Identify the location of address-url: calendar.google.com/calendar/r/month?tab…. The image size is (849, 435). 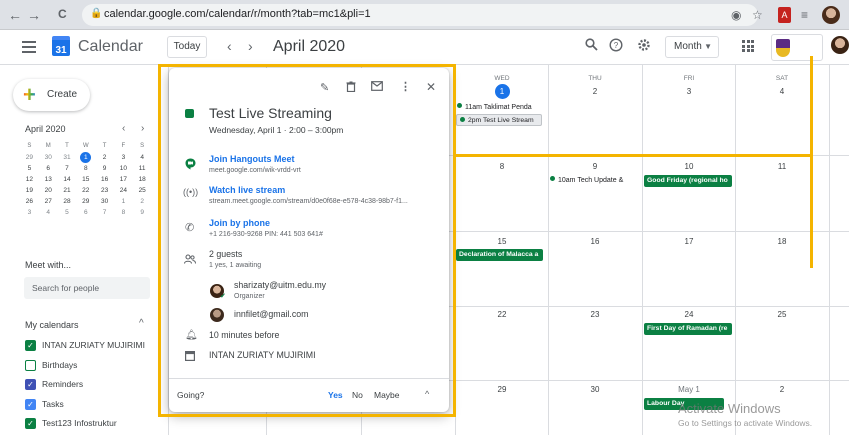
(237, 14).